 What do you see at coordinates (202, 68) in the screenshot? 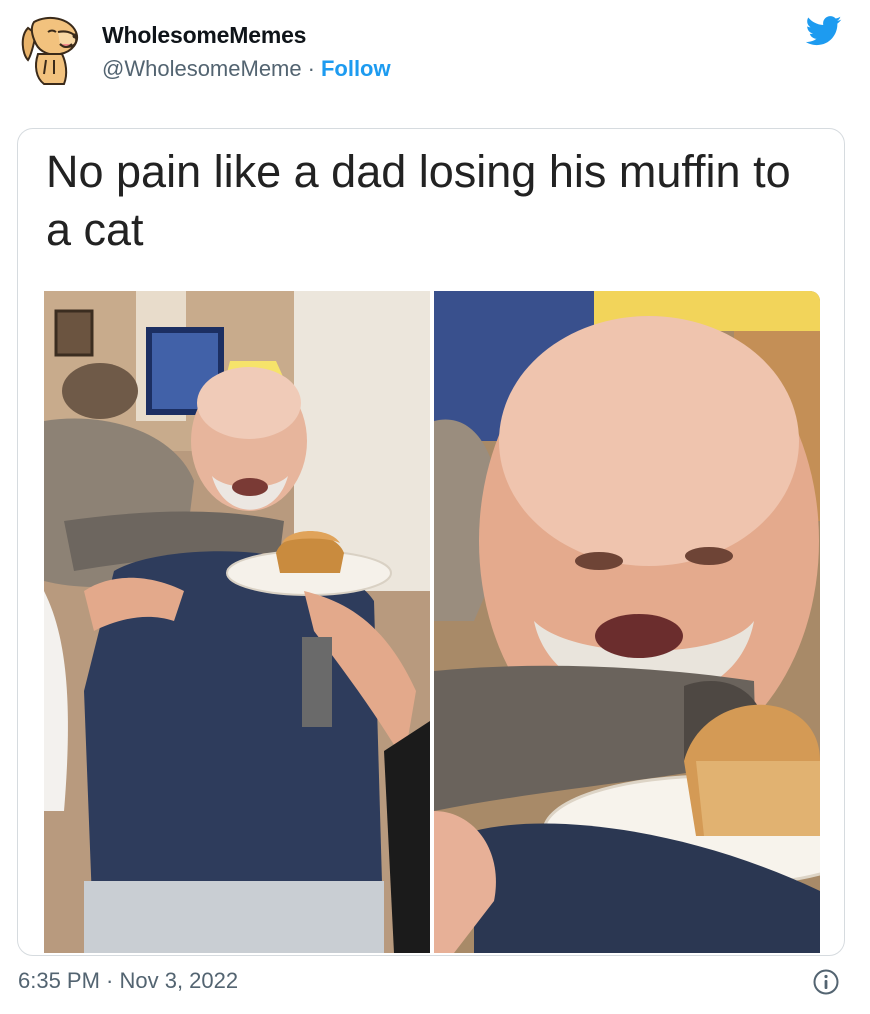
I see `user-handle: @WholesomeMeme` at bounding box center [202, 68].